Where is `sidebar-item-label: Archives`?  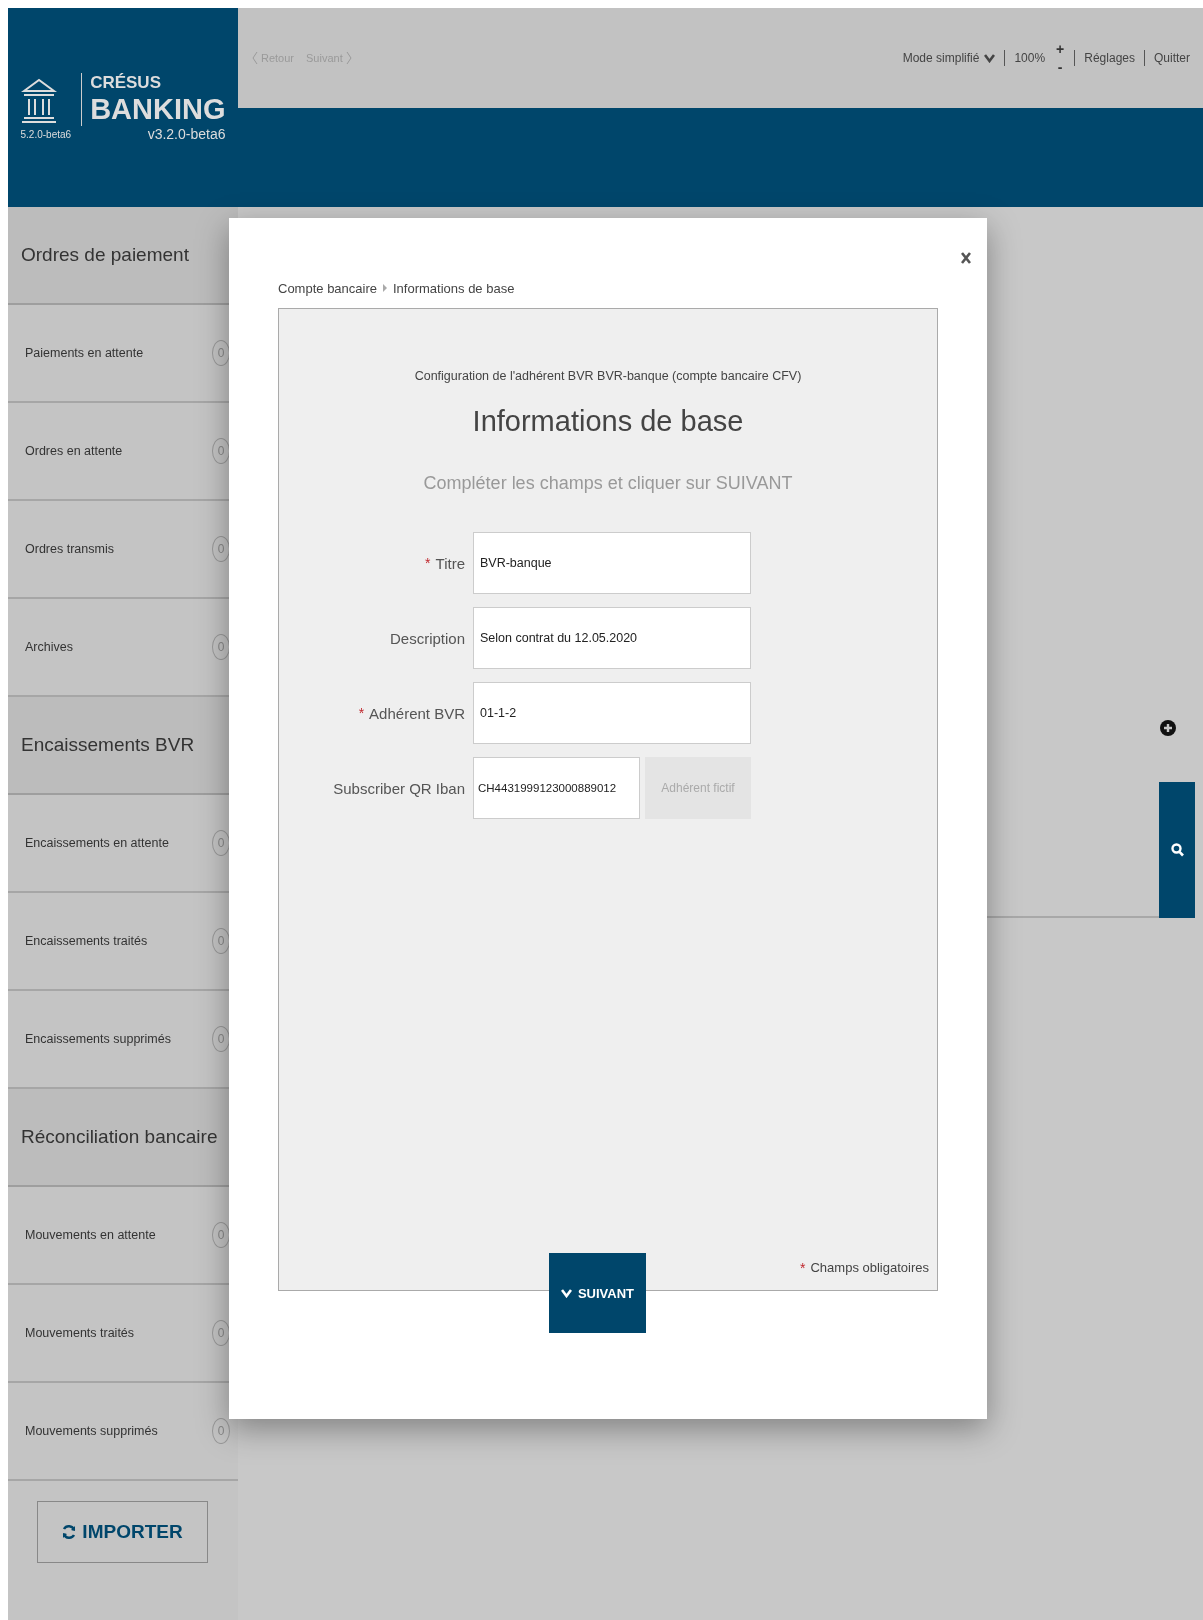
sidebar-item-label: Archives is located at coordinates (49, 647).